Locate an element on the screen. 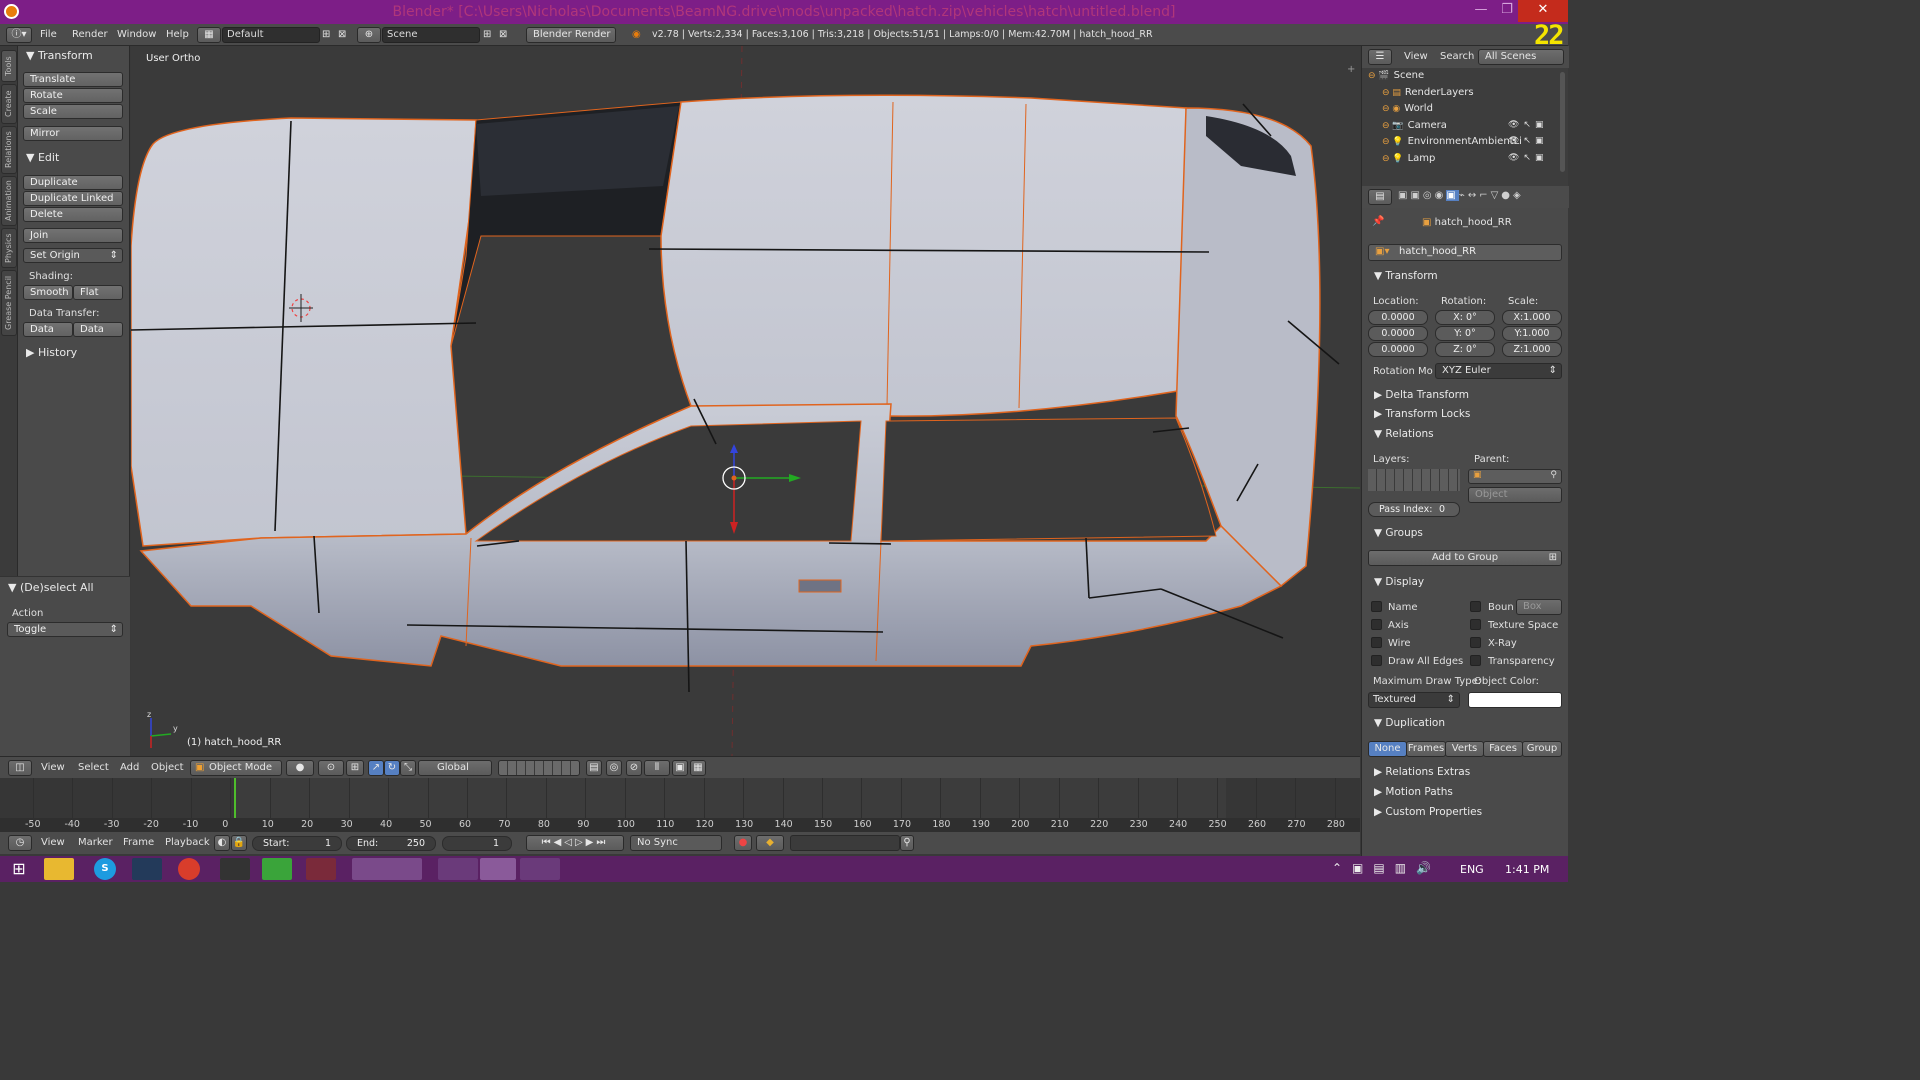  duplicate-button: Duplicate is located at coordinates (73, 182).